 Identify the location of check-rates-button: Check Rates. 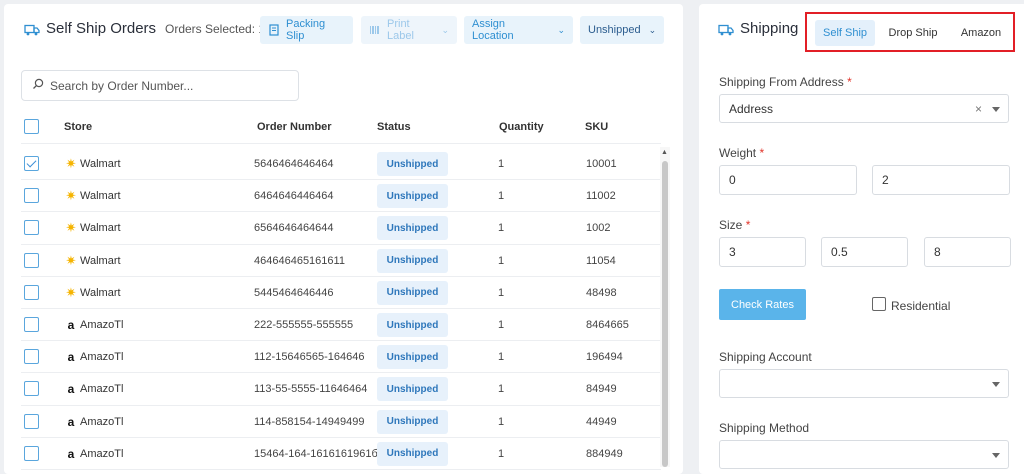
(762, 304).